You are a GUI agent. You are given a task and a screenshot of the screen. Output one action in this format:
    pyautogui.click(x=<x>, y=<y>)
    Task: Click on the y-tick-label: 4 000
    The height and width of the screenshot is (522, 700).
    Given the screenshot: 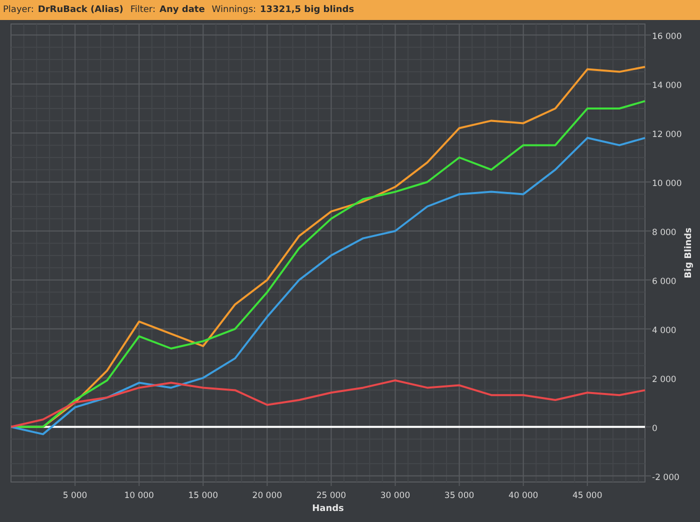 What is the action you would take?
    pyautogui.click(x=664, y=331)
    